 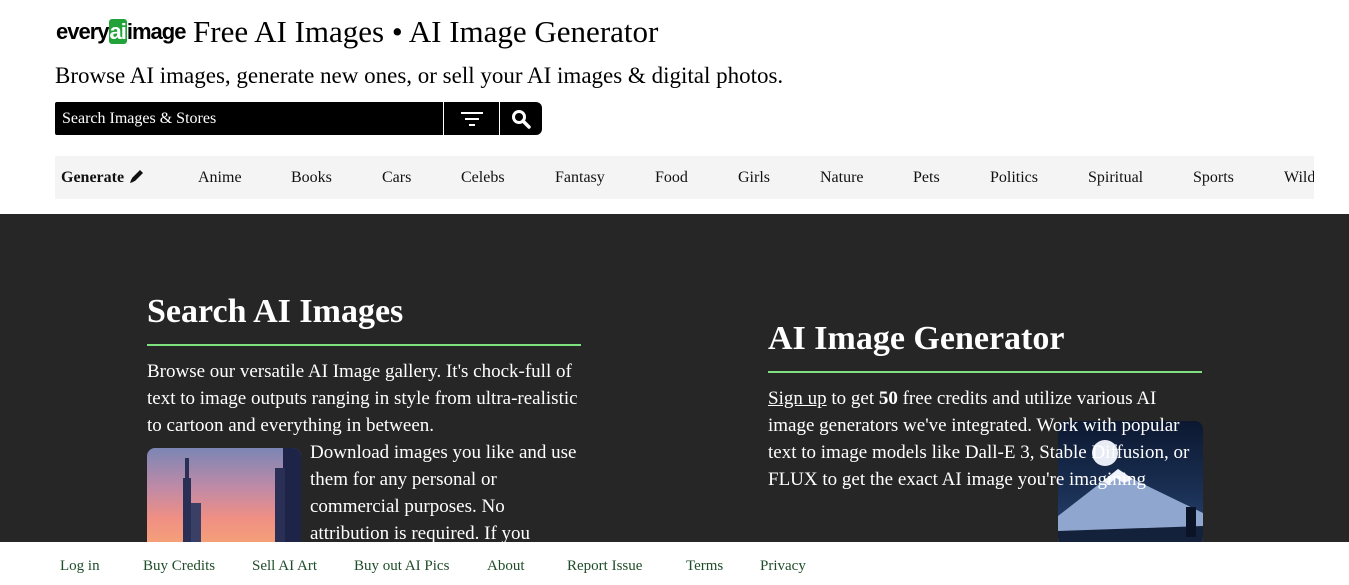 I want to click on footer-link-about: About, so click(x=506, y=566).